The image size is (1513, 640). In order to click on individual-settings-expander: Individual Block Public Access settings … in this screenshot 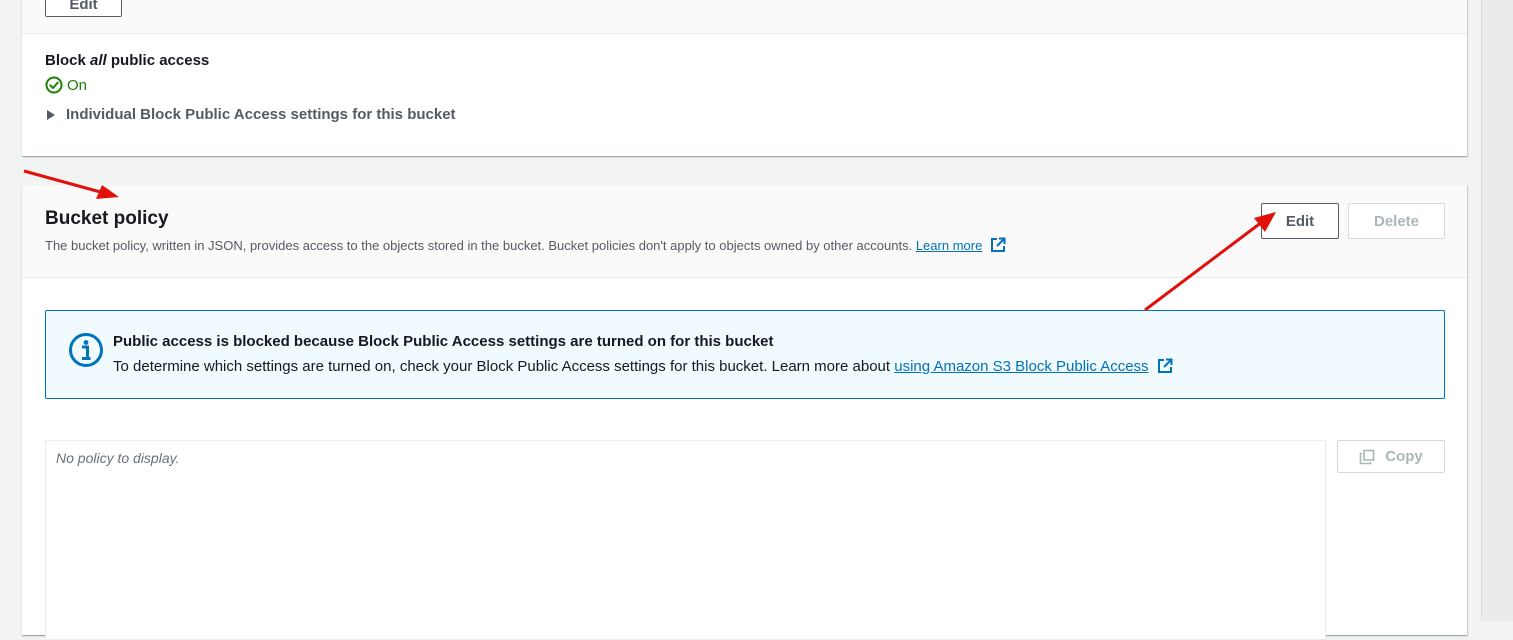, I will do `click(250, 114)`.